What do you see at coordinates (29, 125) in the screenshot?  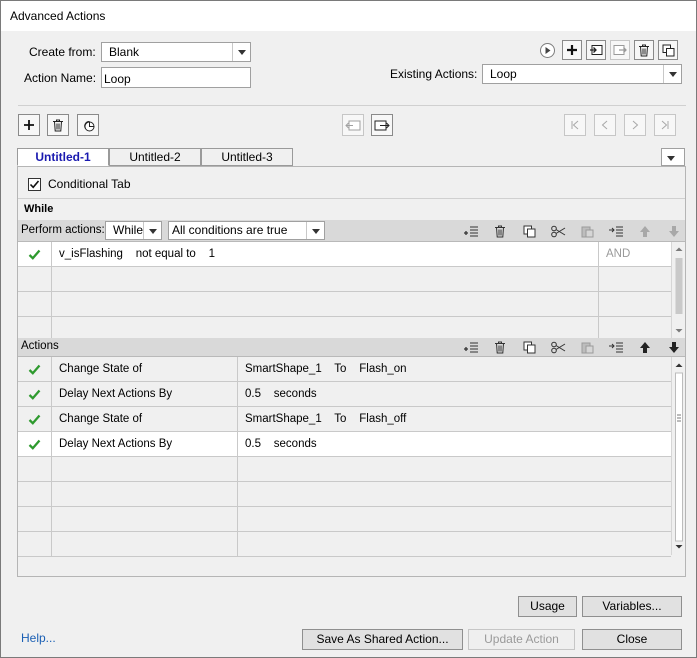 I see `add-decision-icon` at bounding box center [29, 125].